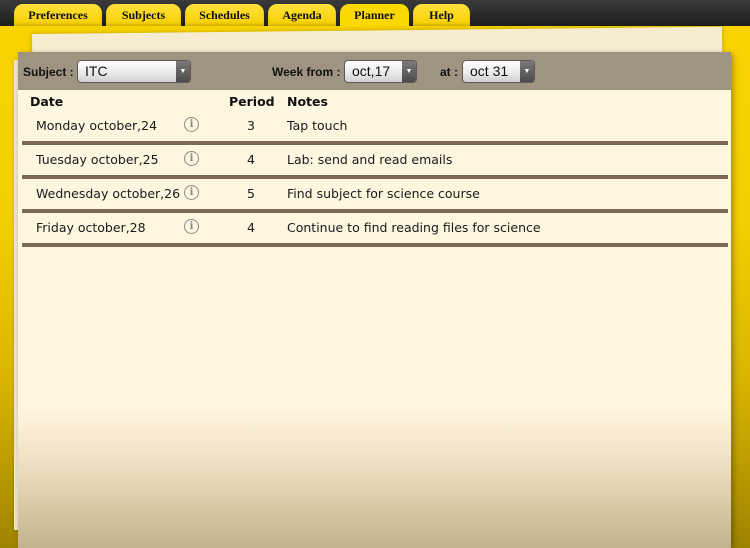 This screenshot has height=548, width=750. I want to click on at-select-value: oct 31, so click(489, 71).